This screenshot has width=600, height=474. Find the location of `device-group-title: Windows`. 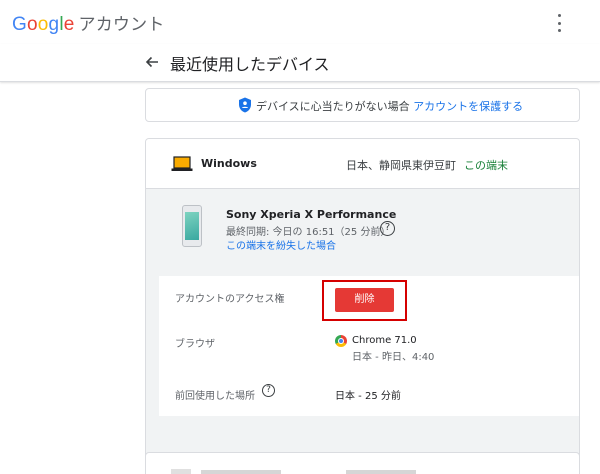

device-group-title: Windows is located at coordinates (229, 163).